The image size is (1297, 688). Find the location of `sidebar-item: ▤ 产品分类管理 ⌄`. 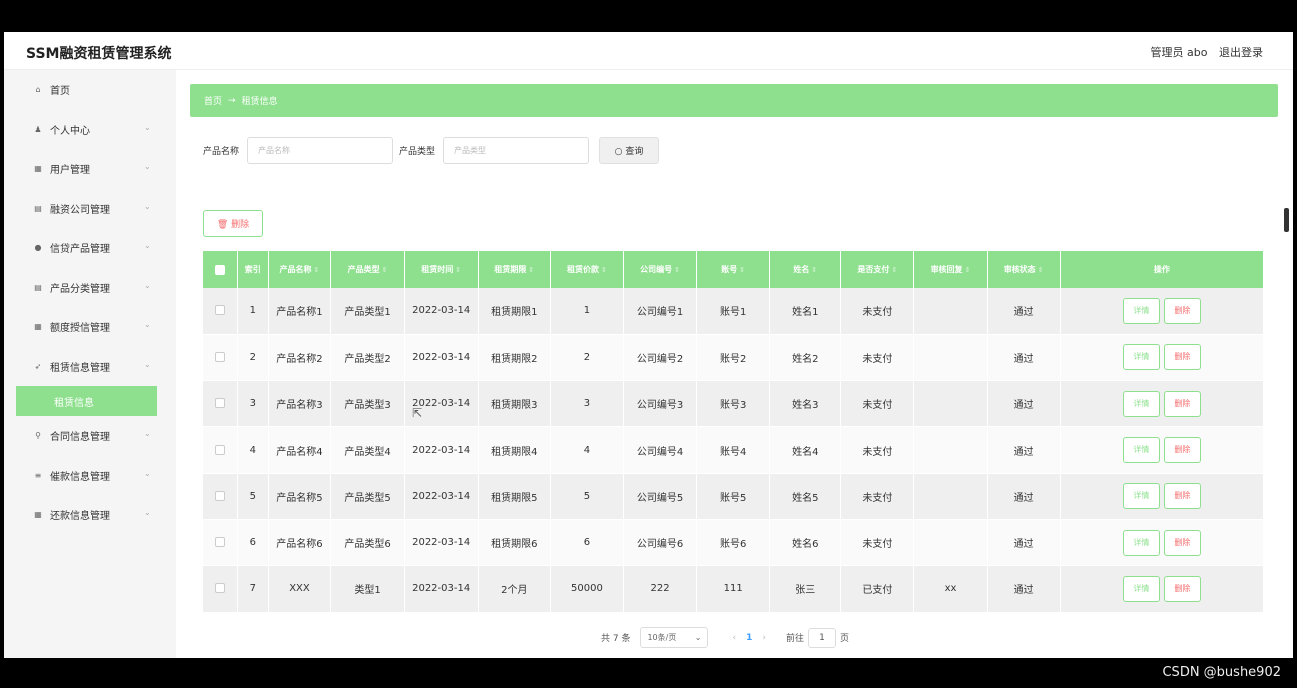

sidebar-item: ▤ 产品分类管理 ⌄ is located at coordinates (90, 288).